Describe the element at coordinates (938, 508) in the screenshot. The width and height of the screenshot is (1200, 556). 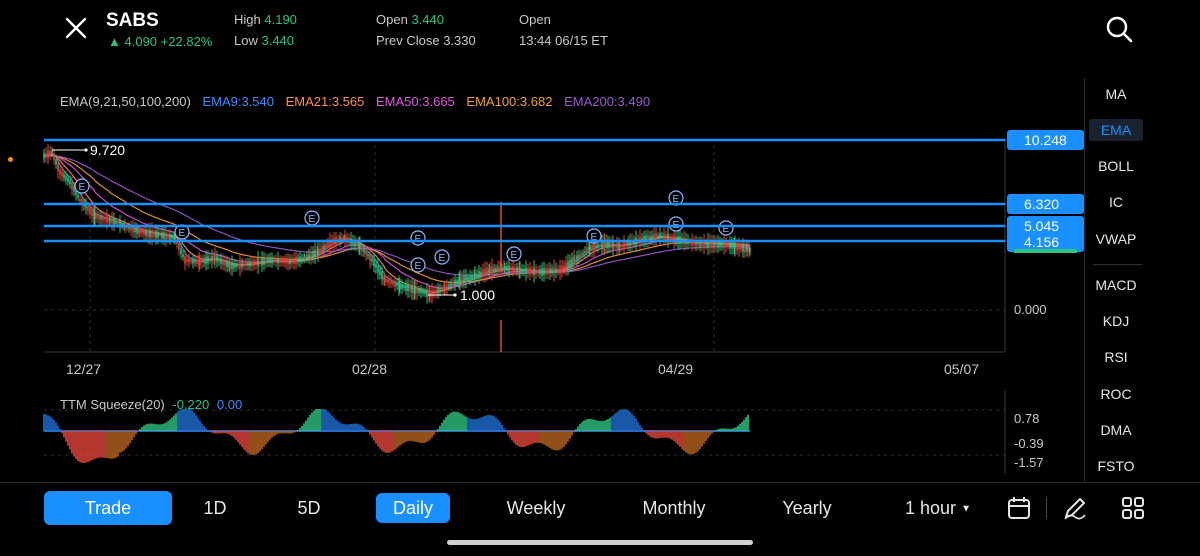
I see `interval-dropdown: 1 hour ▼` at that location.